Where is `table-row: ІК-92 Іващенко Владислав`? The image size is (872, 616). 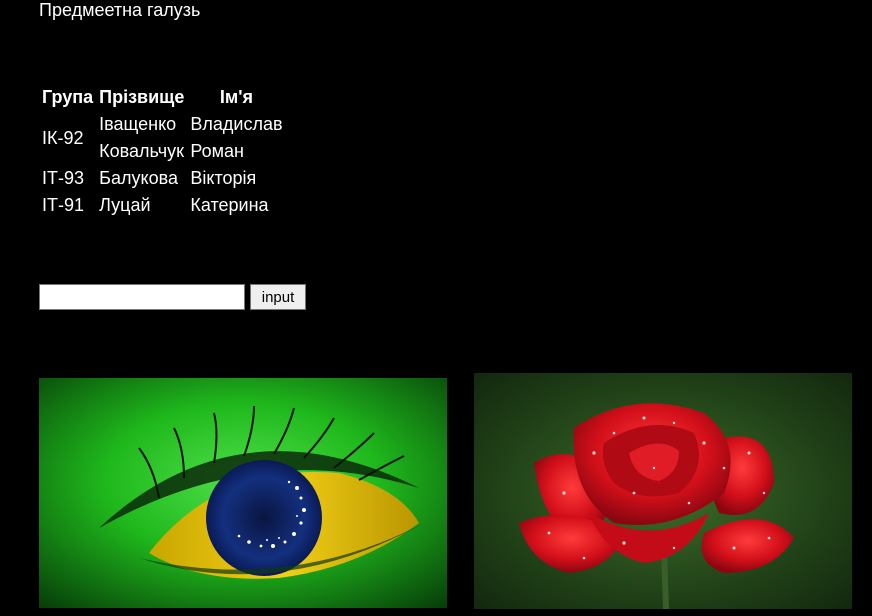
table-row: ІК-92 Іващенко Владислав is located at coordinates (162, 129).